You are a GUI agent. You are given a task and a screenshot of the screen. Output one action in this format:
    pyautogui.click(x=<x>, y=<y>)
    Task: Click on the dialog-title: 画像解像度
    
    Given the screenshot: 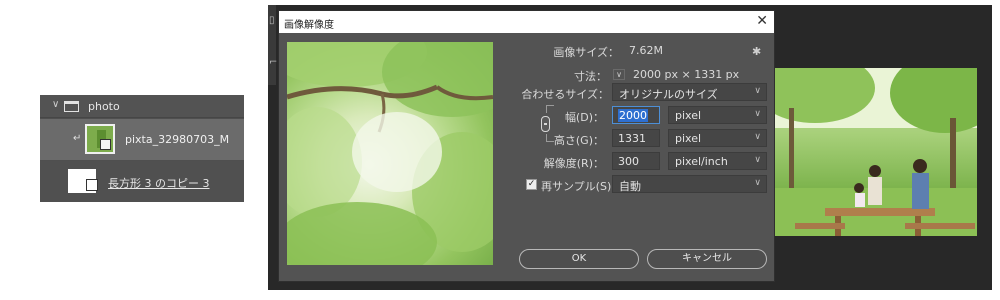 What is the action you would take?
    pyautogui.click(x=309, y=25)
    